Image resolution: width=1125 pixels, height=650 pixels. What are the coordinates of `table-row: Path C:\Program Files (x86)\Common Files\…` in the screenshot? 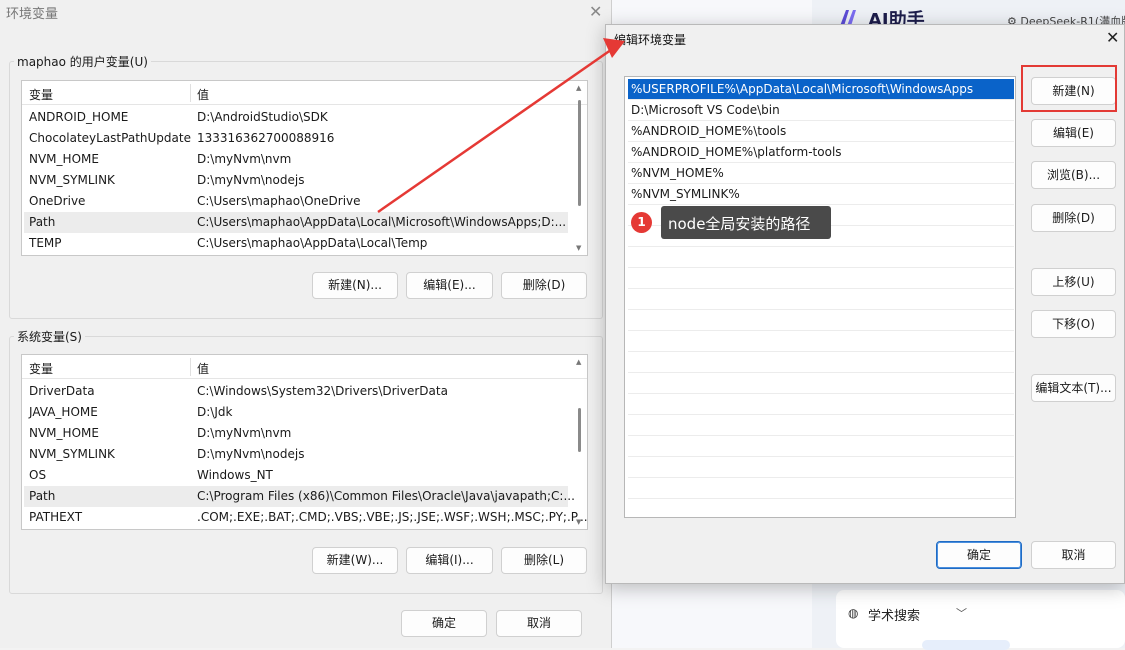 It's located at (299, 496).